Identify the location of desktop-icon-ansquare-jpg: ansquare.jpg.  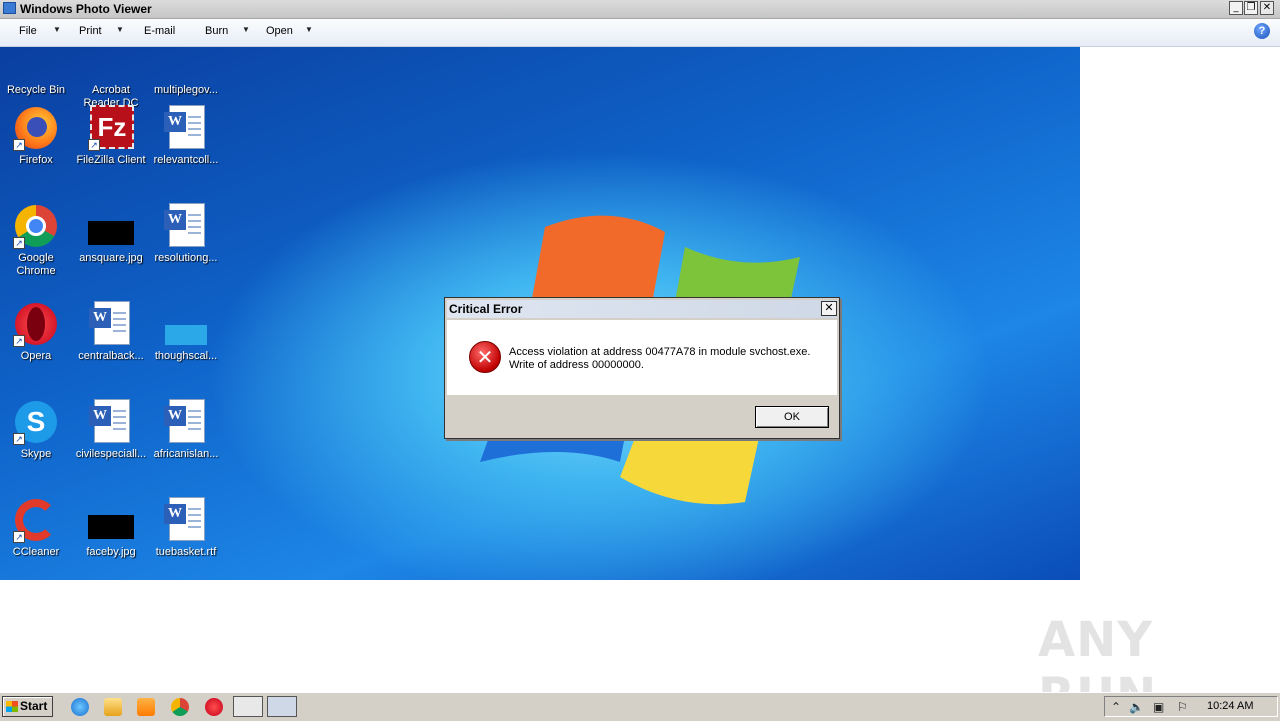
(111, 234).